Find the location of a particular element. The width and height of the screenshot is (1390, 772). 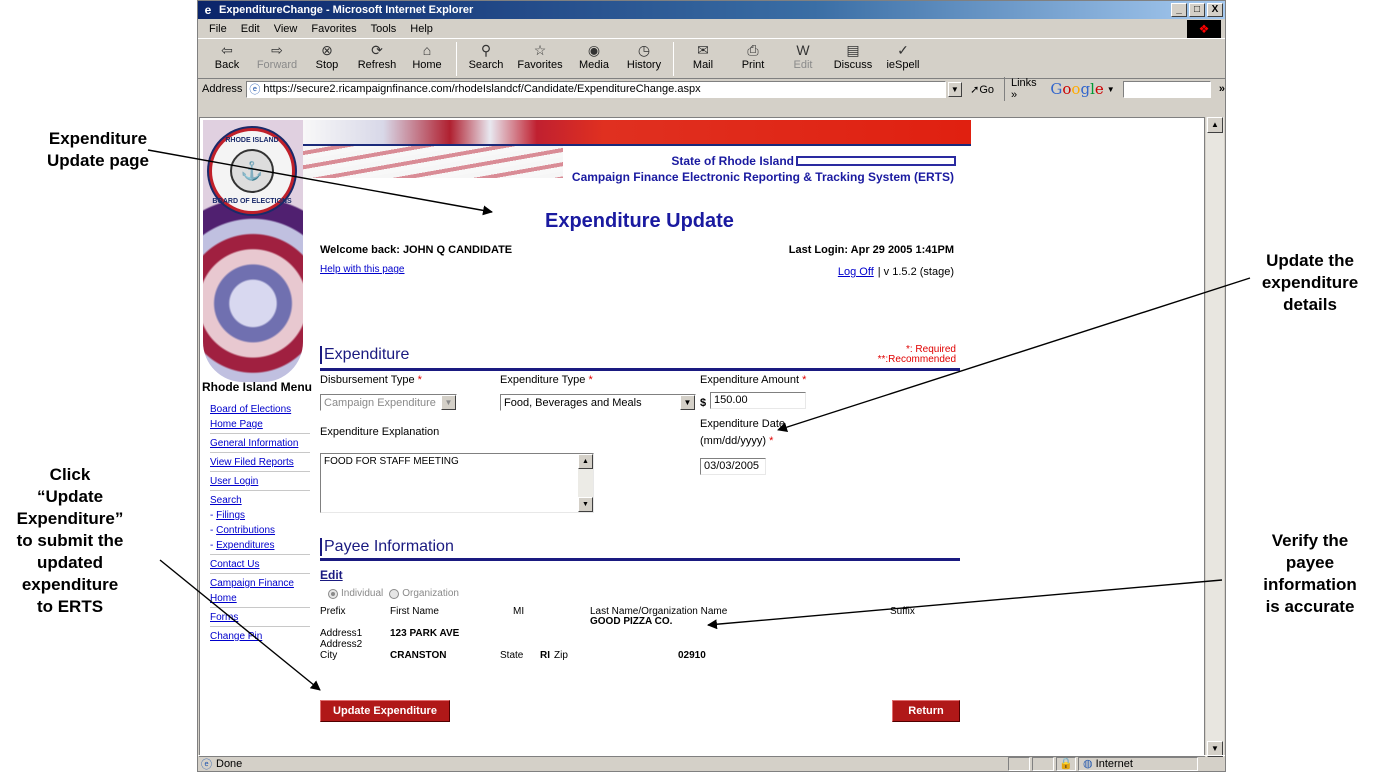

expenditure-type-label-text: Expenditure Type is located at coordinates (543, 380).